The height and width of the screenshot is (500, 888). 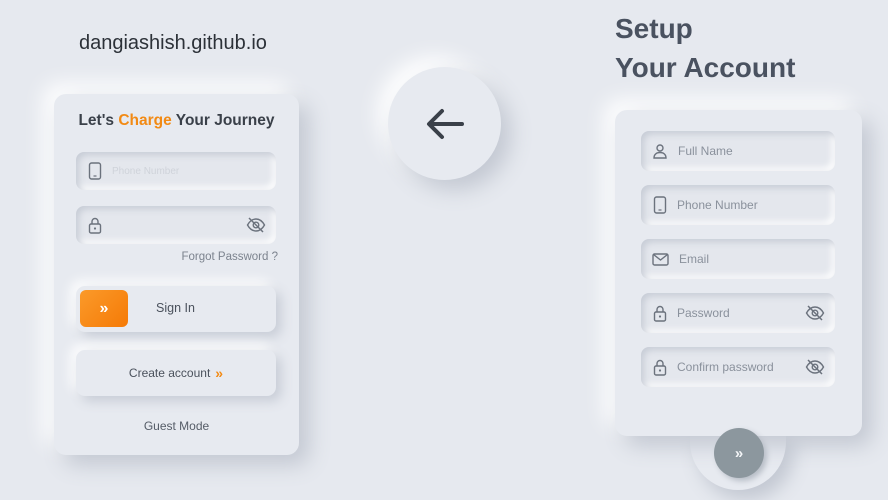 I want to click on title-suffix: Your Journey, so click(x=223, y=120).